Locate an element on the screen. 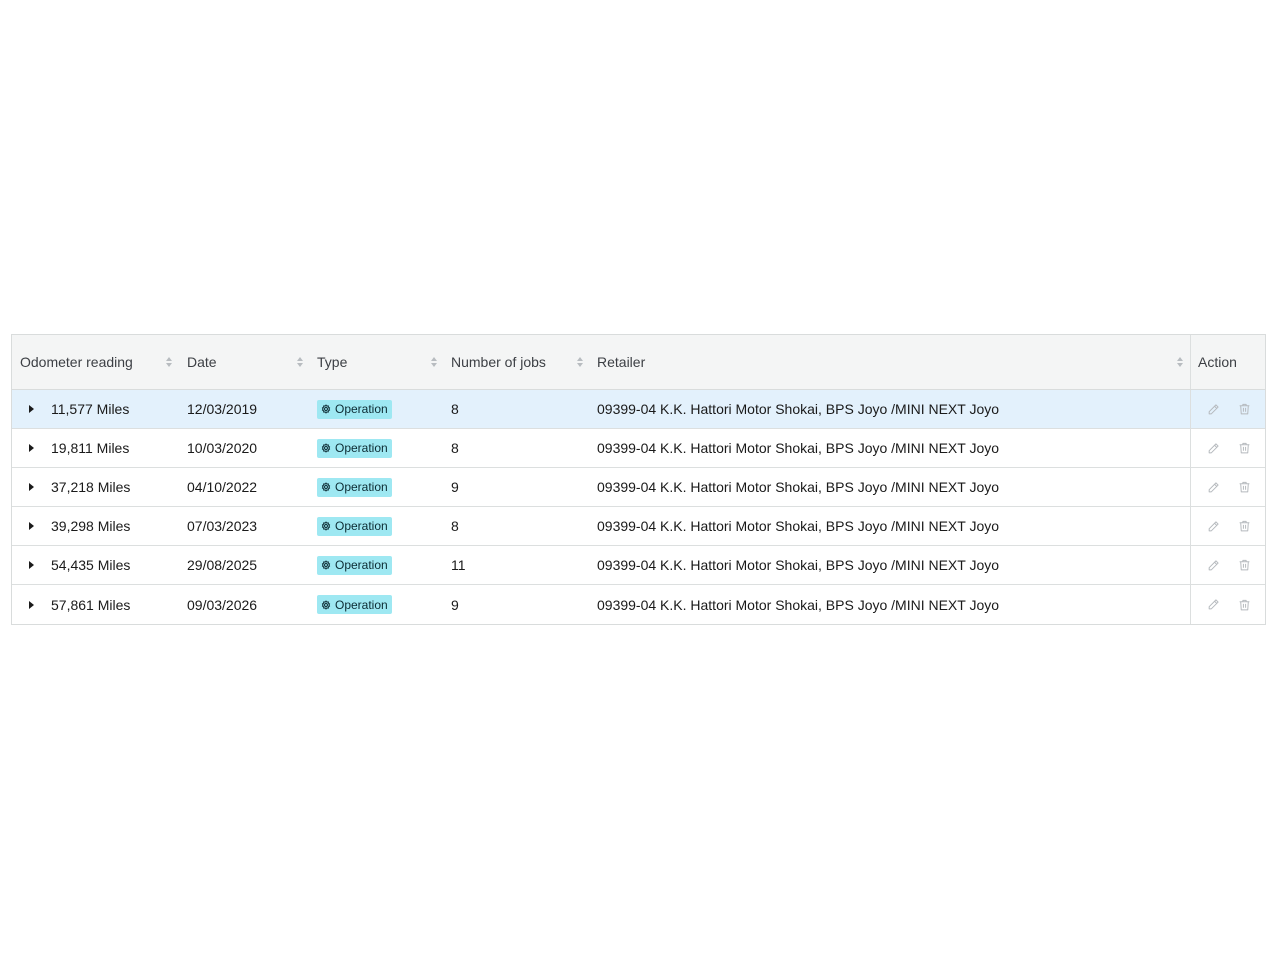 This screenshot has width=1280, height=960. date-cell: 29/08/2025 is located at coordinates (244, 565).